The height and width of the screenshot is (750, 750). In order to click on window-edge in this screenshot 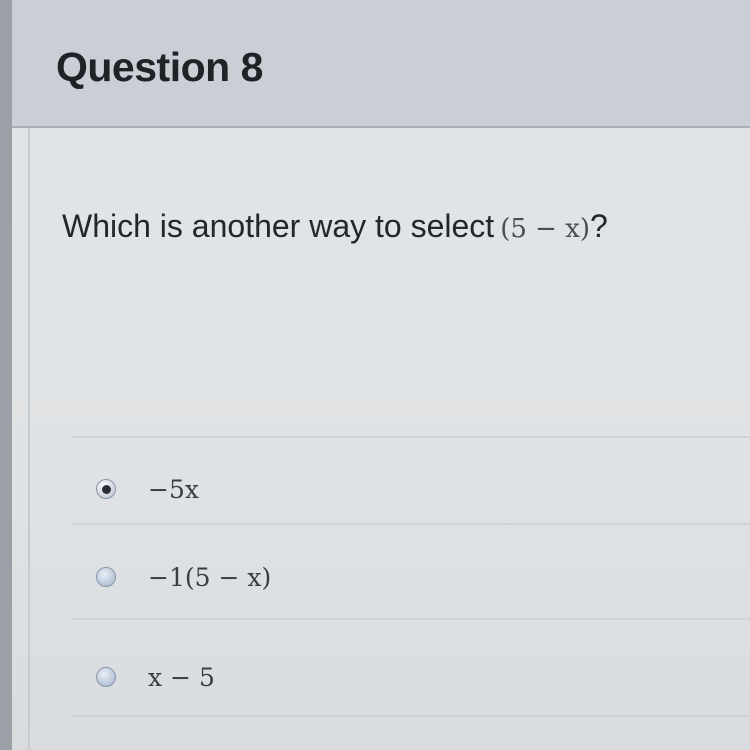, I will do `click(6, 375)`.